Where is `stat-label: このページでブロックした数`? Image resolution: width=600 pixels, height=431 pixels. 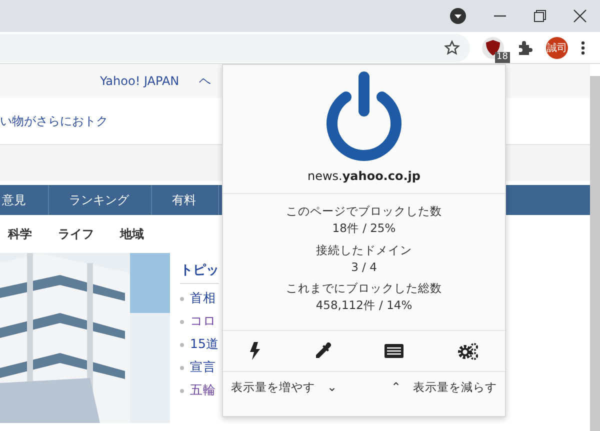
stat-label: このページでブロックした数 is located at coordinates (364, 211).